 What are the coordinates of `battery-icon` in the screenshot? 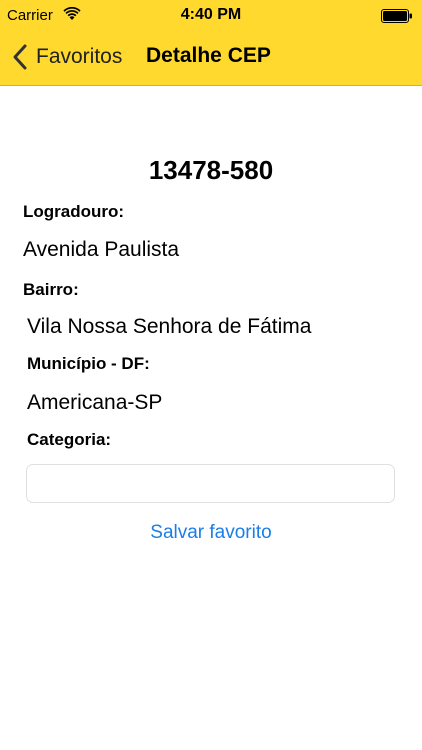 It's located at (396, 16).